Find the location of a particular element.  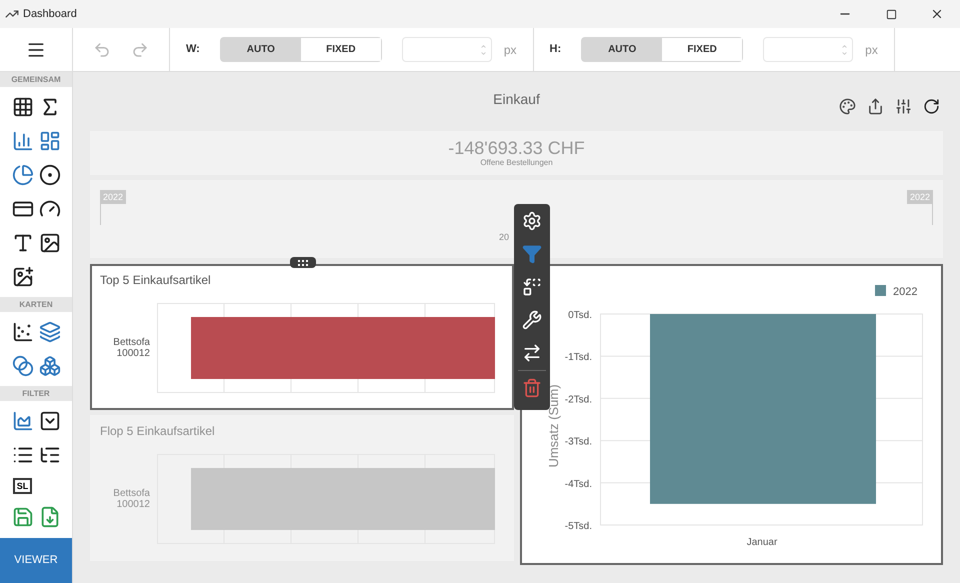

palette-icon is located at coordinates (847, 106).